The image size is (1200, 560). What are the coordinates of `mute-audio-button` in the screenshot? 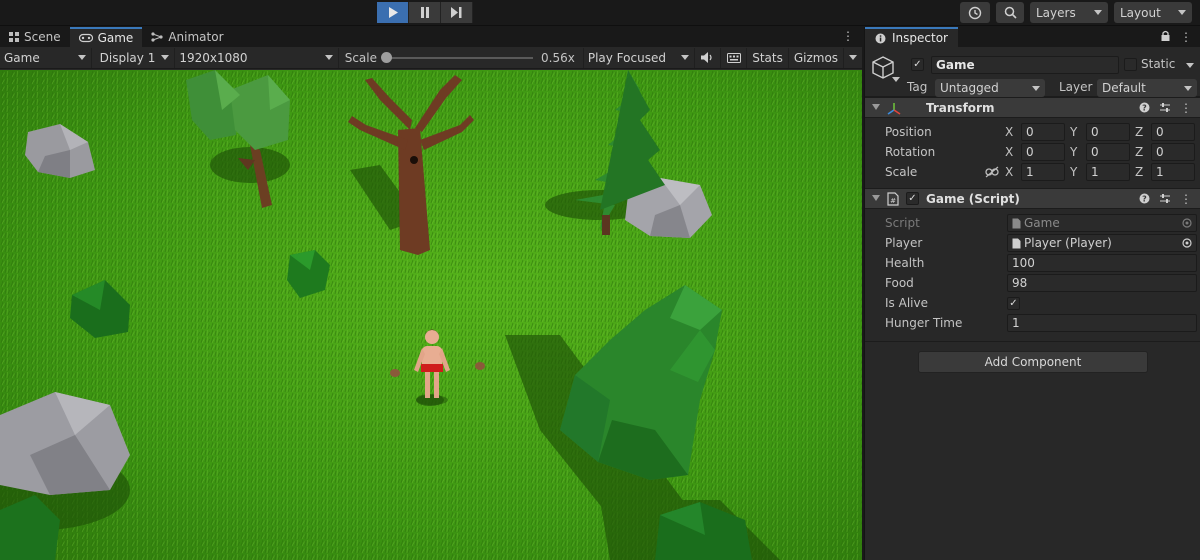 It's located at (708, 57).